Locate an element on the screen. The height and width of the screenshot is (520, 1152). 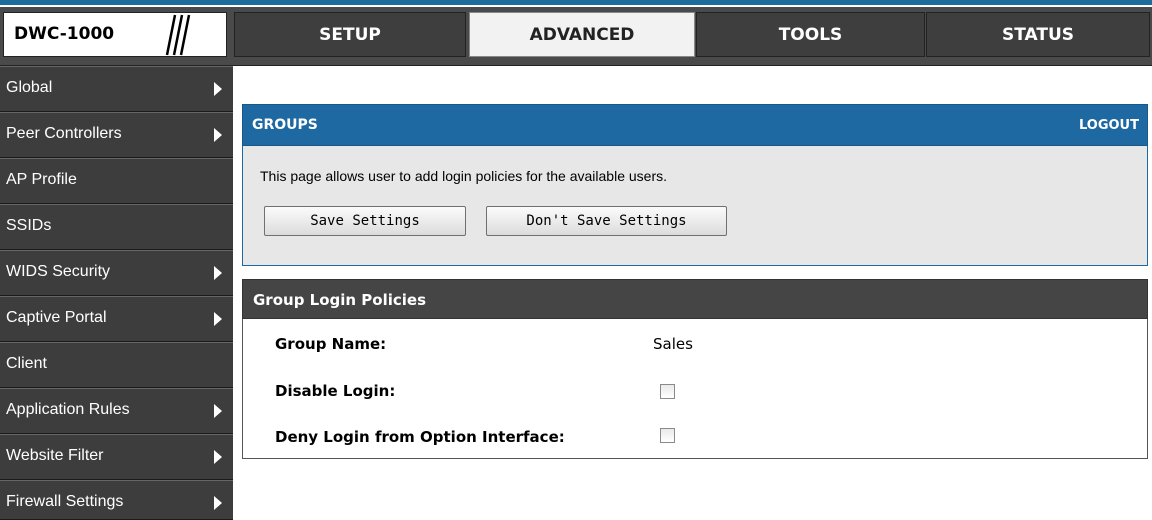
disable-login-checkbox is located at coordinates (667, 391).